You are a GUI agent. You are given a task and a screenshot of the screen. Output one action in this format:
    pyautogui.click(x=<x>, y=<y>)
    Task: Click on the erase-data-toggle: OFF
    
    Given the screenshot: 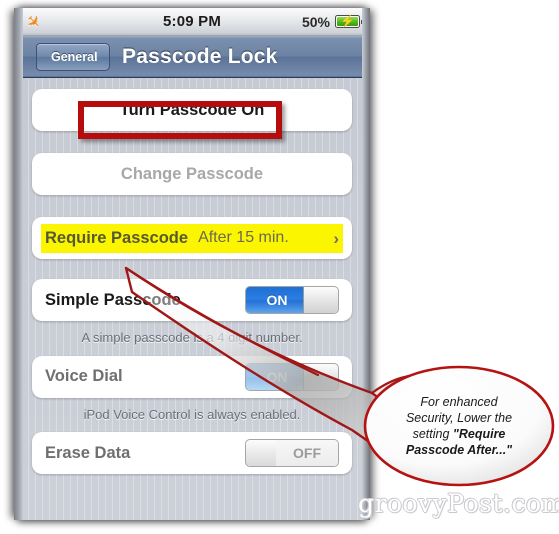 What is the action you would take?
    pyautogui.click(x=292, y=453)
    